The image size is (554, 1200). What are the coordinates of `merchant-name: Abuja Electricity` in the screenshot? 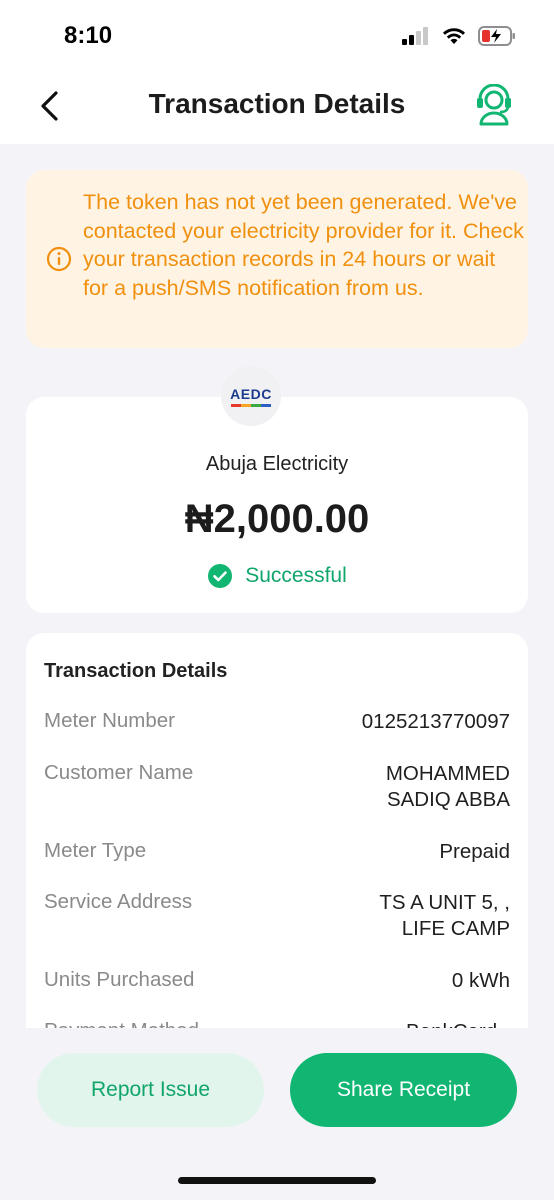 It's located at (277, 464).